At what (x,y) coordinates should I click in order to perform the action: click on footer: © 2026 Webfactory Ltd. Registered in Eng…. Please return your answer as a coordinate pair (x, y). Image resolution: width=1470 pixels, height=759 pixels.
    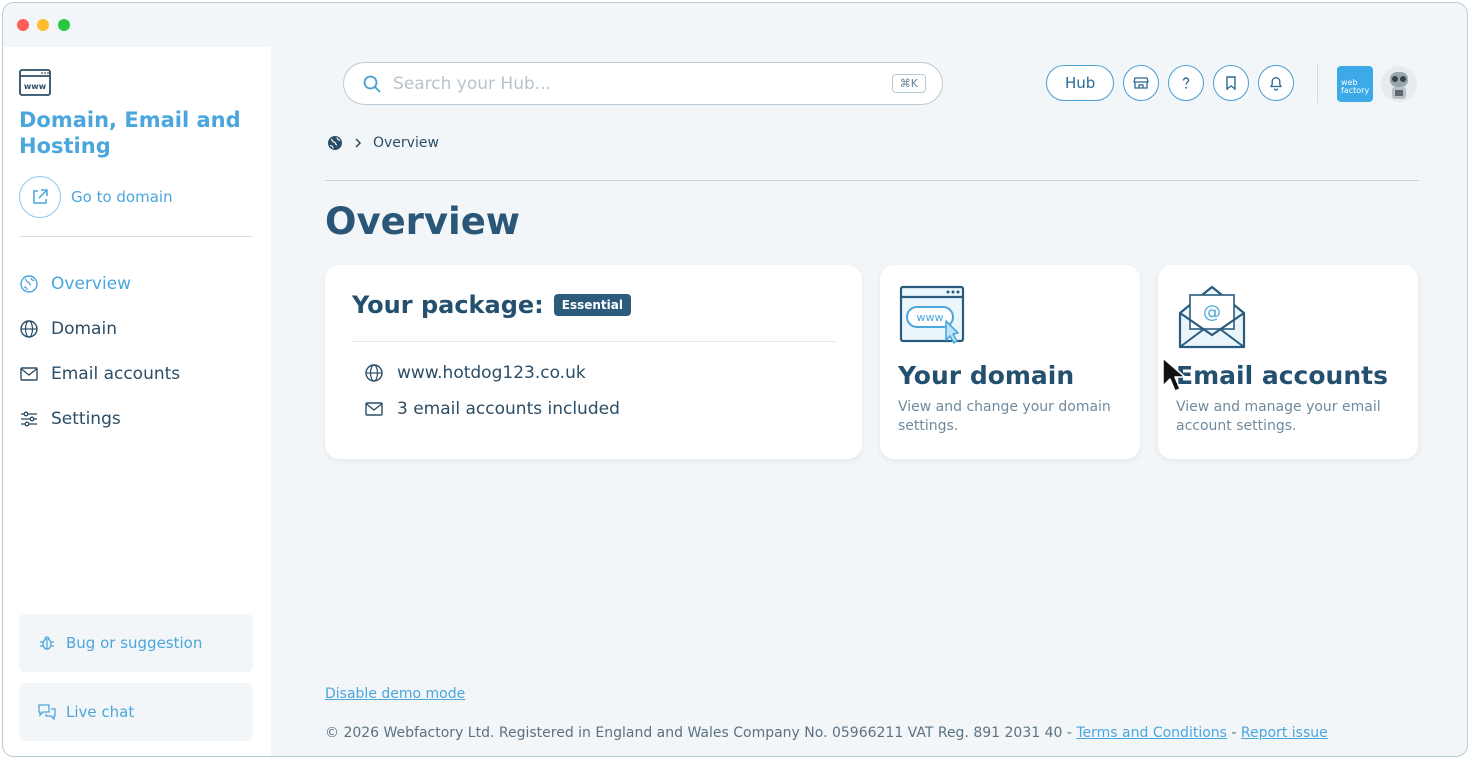
    Looking at the image, I should click on (826, 733).